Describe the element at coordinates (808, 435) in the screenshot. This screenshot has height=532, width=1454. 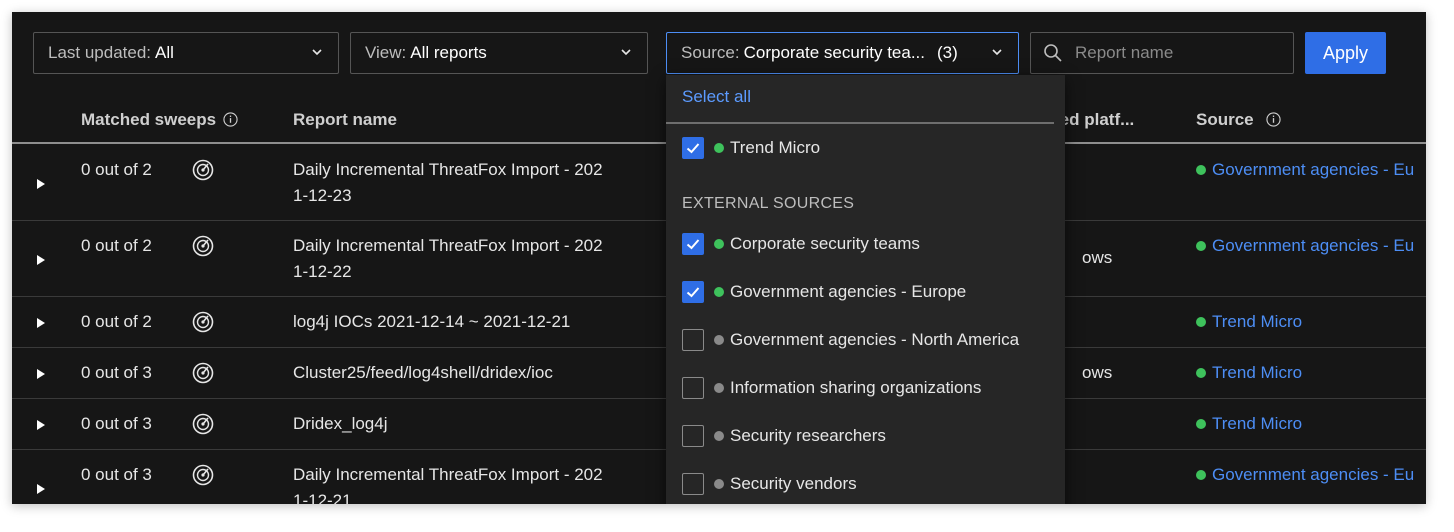
I see `option-label: Security researchers` at that location.